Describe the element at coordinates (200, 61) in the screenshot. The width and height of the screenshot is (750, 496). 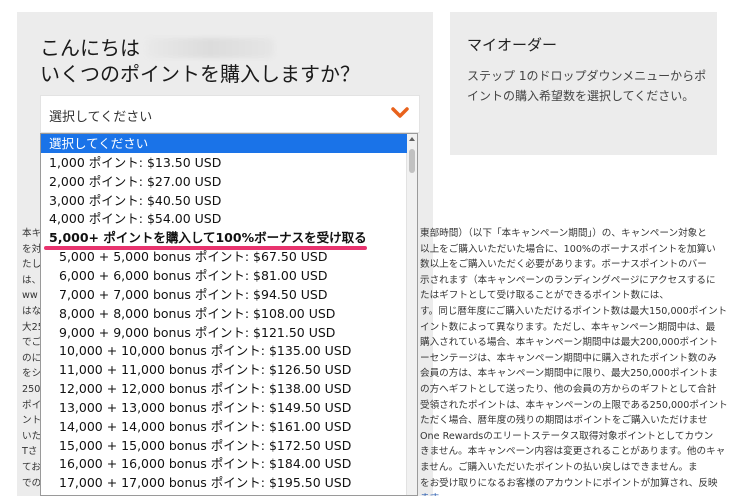
I see `greeting-heading: こんにちは いくつのポイントを購入しますか？` at that location.